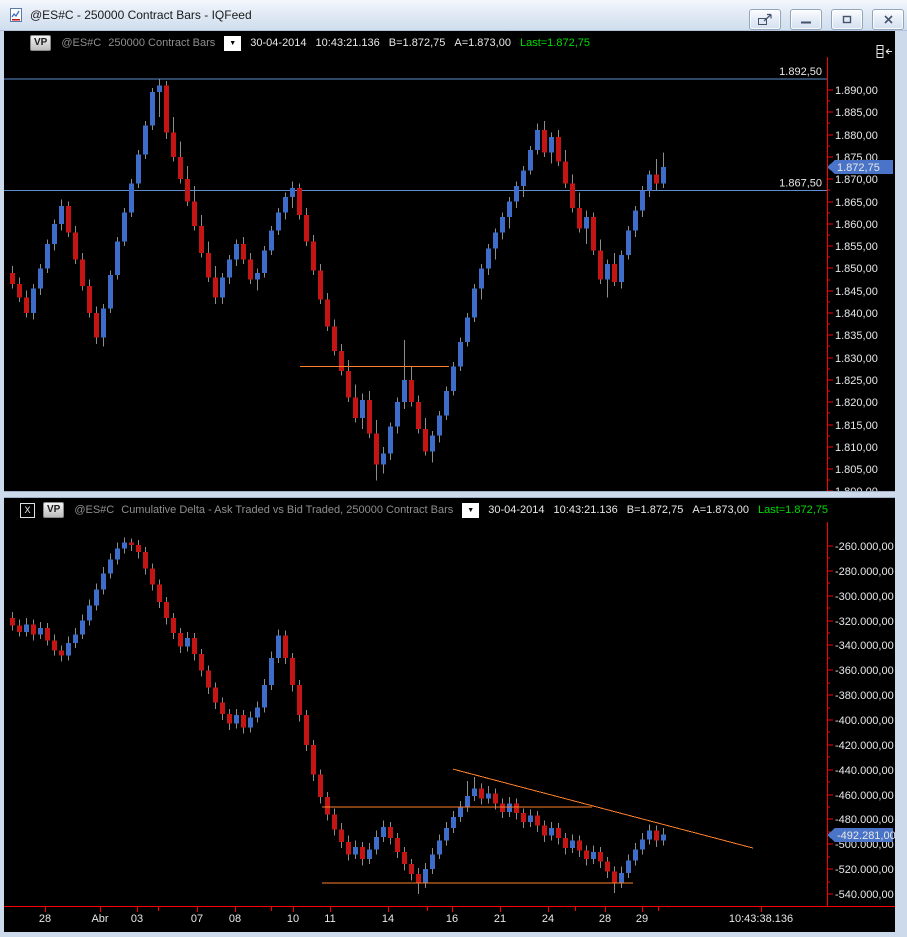 The width and height of the screenshot is (907, 937). Describe the element at coordinates (806, 19) in the screenshot. I see `minimize-button` at that location.